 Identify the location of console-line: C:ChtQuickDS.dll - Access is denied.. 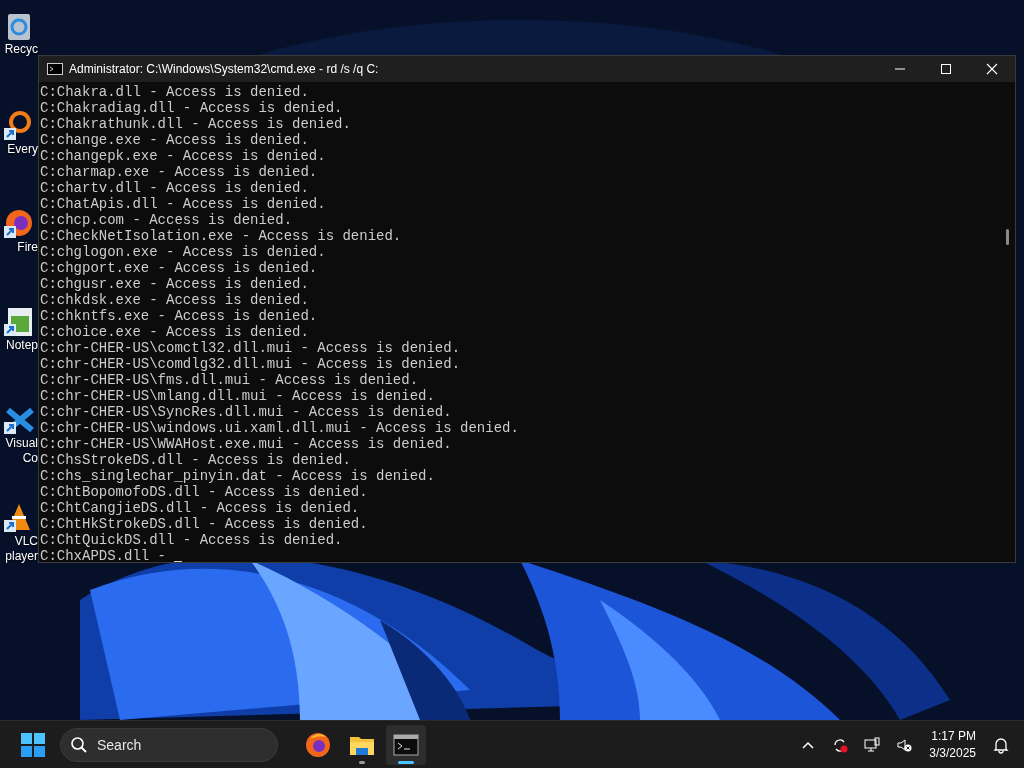
(192, 540).